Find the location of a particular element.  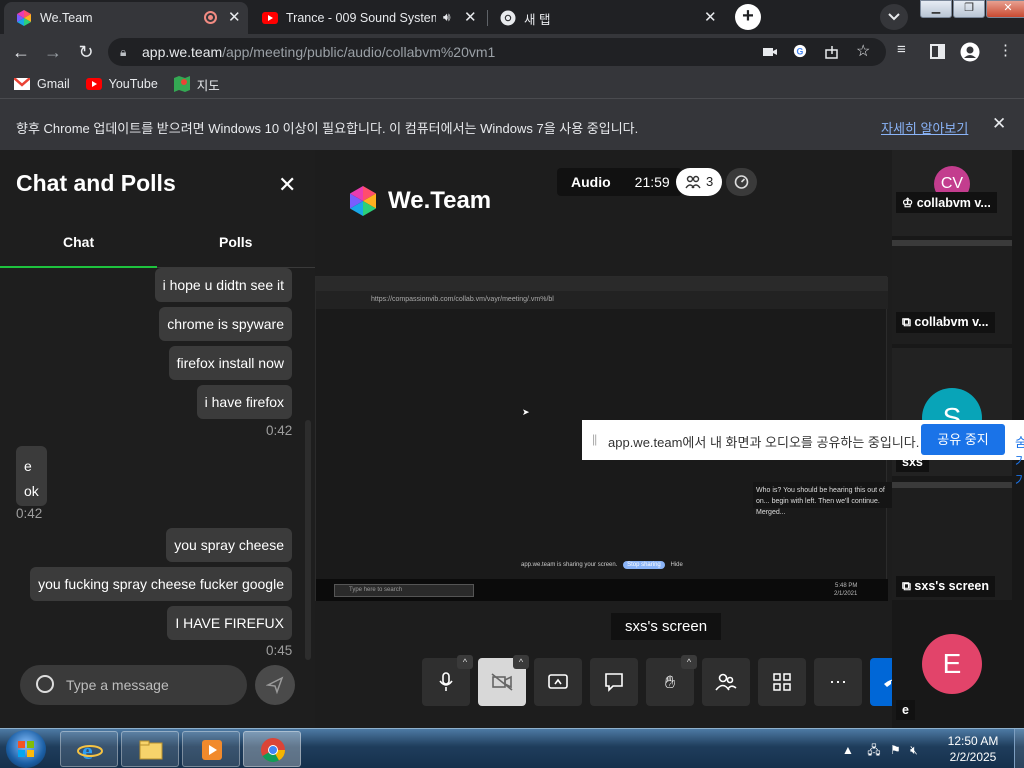

close-chat-icon: ✕ is located at coordinates (287, 185).